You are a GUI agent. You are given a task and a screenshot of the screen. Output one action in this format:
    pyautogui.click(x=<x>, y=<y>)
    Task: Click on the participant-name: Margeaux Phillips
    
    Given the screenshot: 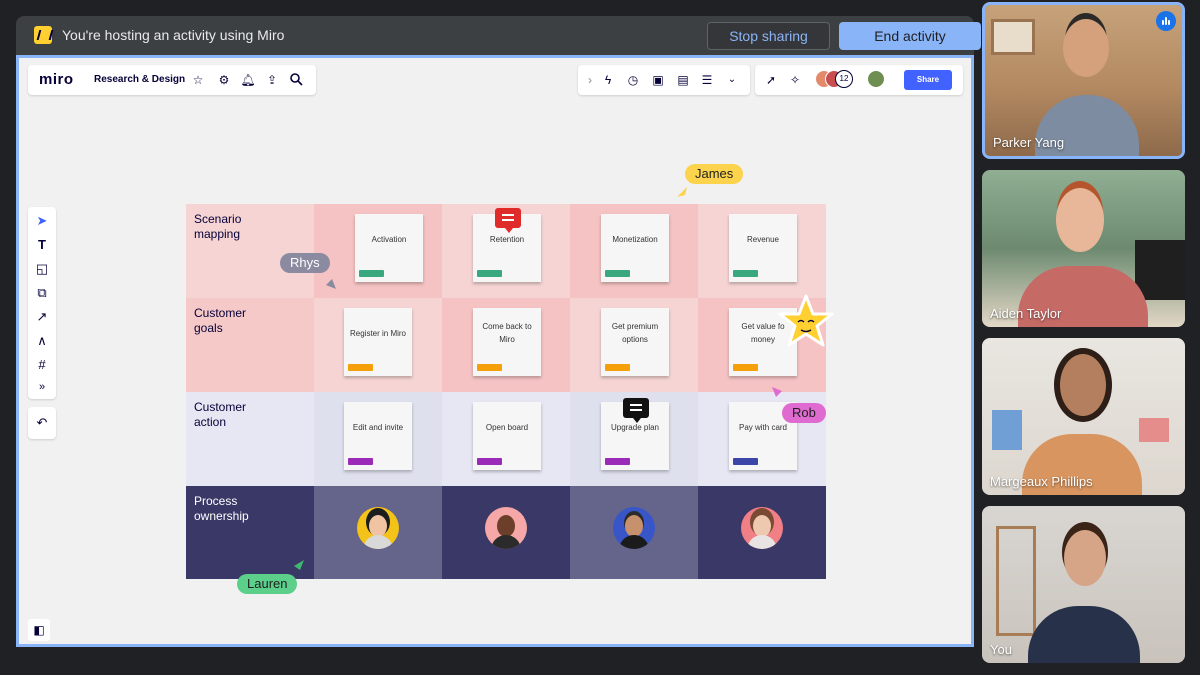 What is the action you would take?
    pyautogui.click(x=1041, y=481)
    